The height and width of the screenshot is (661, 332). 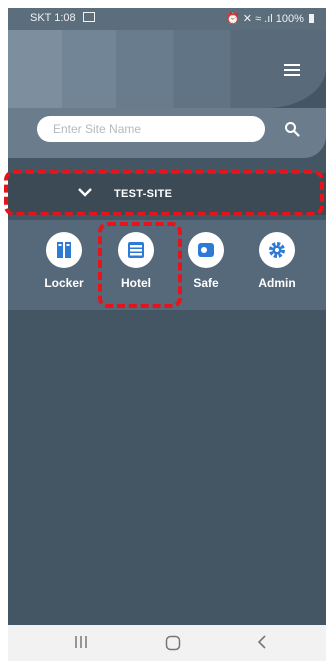 What do you see at coordinates (247, 19) in the screenshot?
I see `mute-icon: ✕` at bounding box center [247, 19].